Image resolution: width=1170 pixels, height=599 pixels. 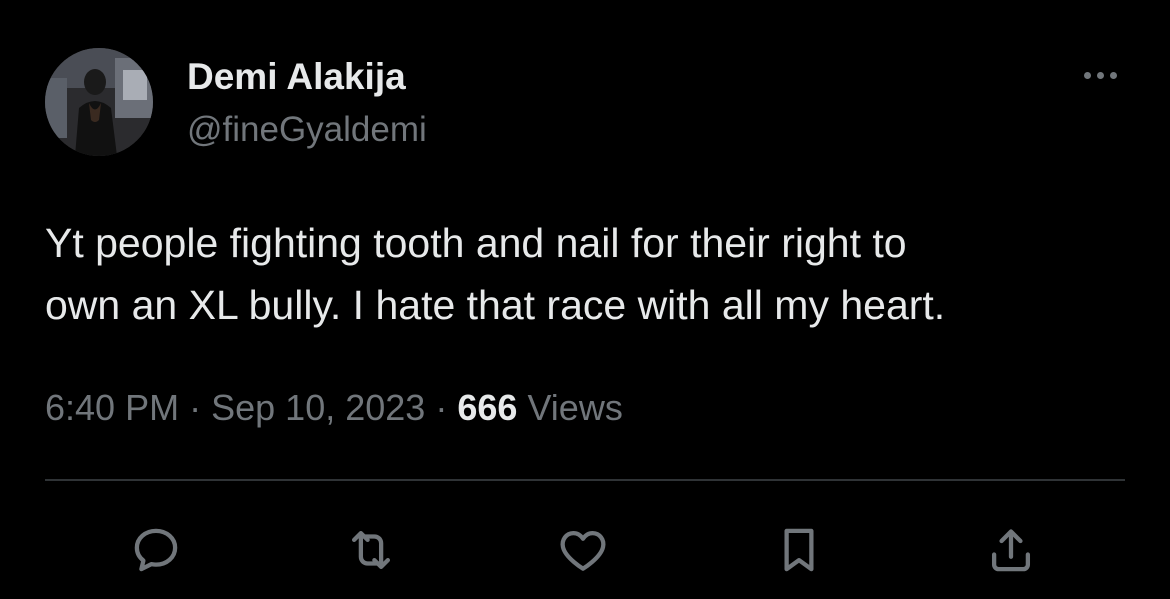 I want to click on tweet-meta: 6:40 PM · Sep 10, 2023 · 666 Views, so click(x=334, y=408).